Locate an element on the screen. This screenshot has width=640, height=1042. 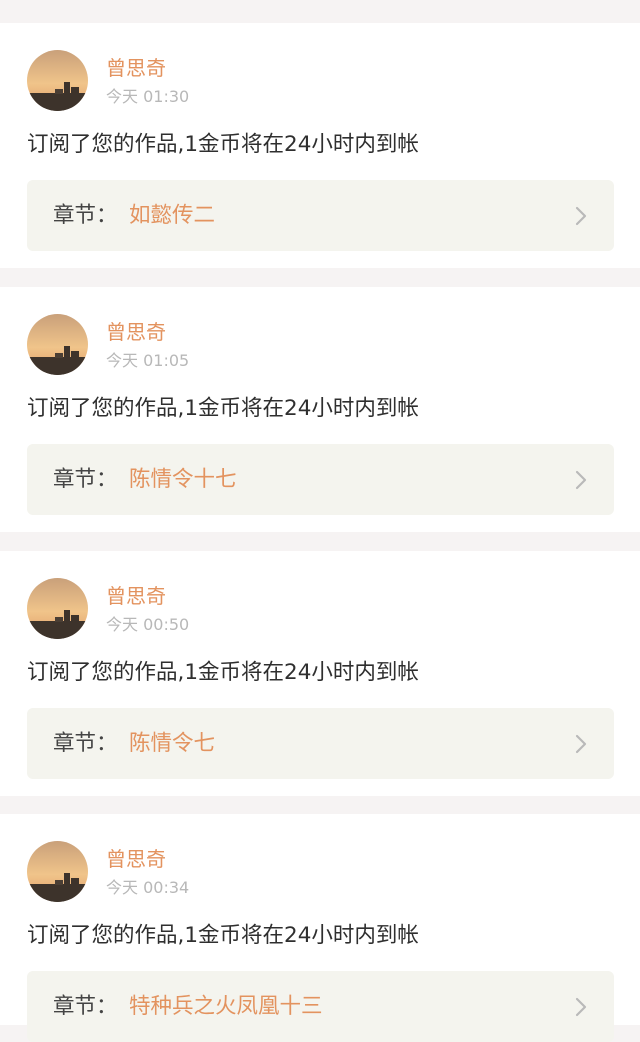
chapter-link: 章节： 如懿传二 is located at coordinates (320, 215).